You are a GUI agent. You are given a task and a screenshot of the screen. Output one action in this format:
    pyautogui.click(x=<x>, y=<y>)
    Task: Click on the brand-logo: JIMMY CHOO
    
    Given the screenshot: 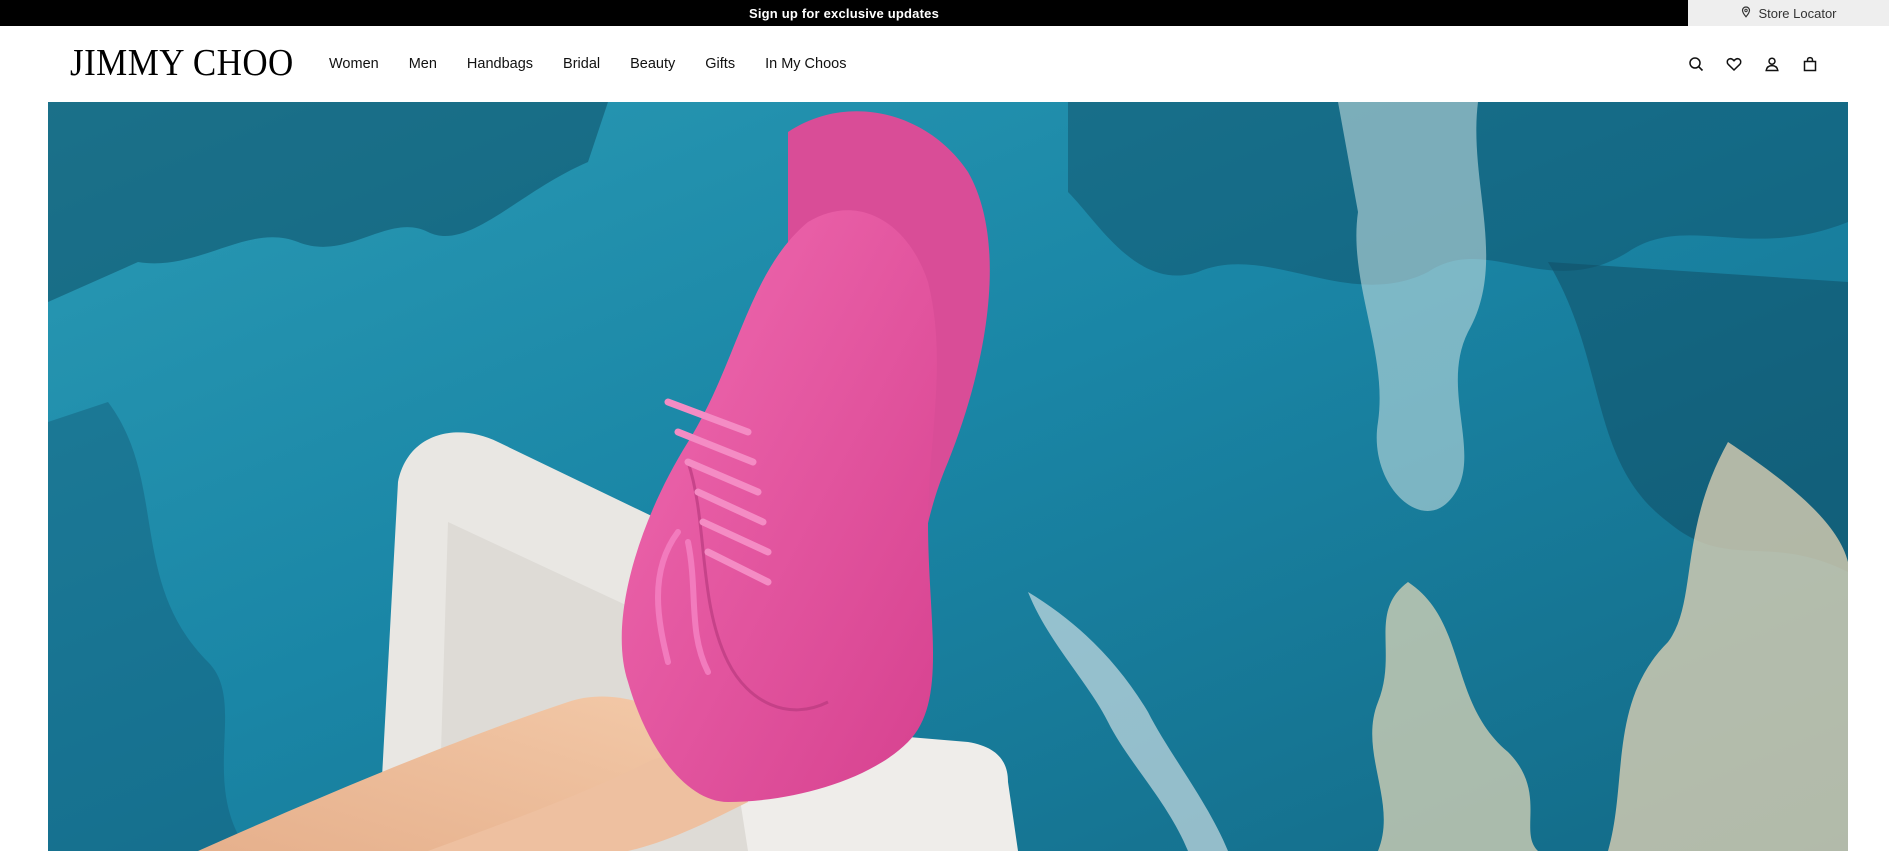 What is the action you would take?
    pyautogui.click(x=182, y=63)
    